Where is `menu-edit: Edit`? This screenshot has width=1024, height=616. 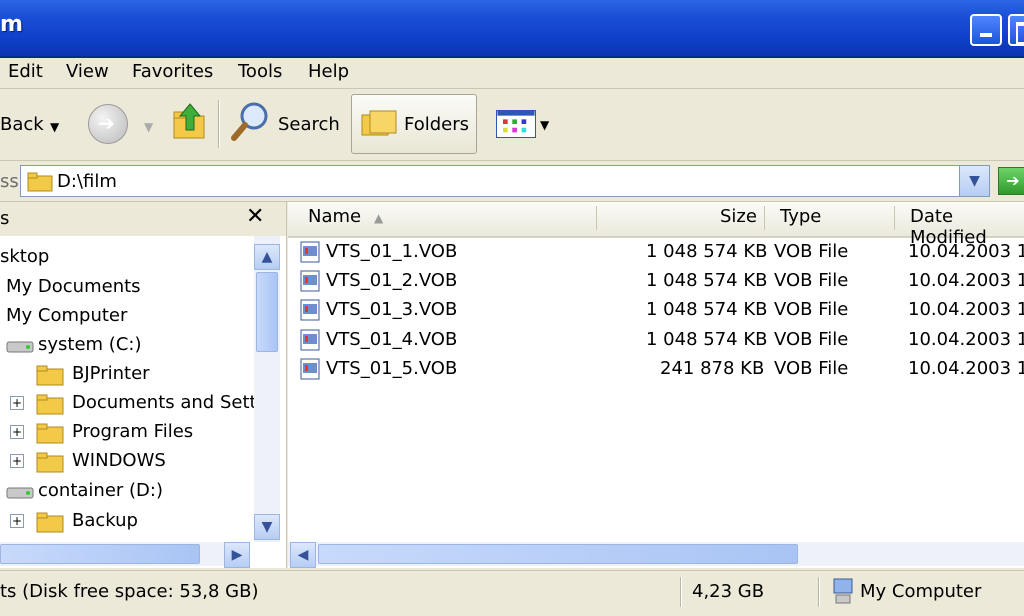
menu-edit: Edit is located at coordinates (25, 71).